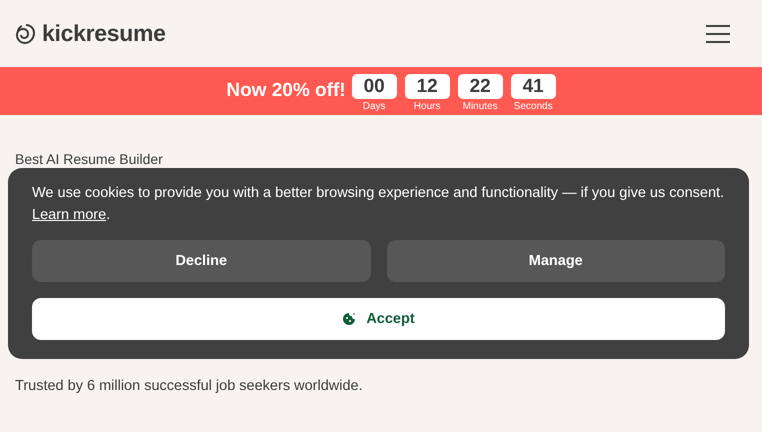 This screenshot has width=762, height=432. What do you see at coordinates (555, 261) in the screenshot?
I see `cookie-button: Manage` at bounding box center [555, 261].